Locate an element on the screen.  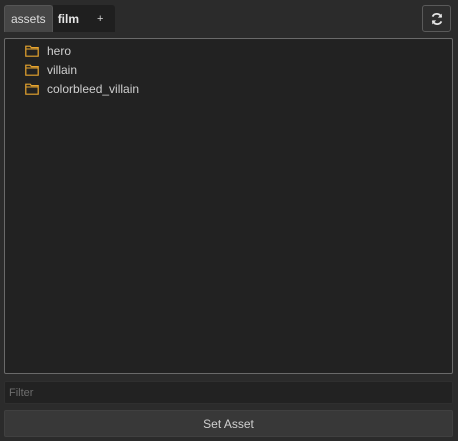
refresh-icon is located at coordinates (436, 18).